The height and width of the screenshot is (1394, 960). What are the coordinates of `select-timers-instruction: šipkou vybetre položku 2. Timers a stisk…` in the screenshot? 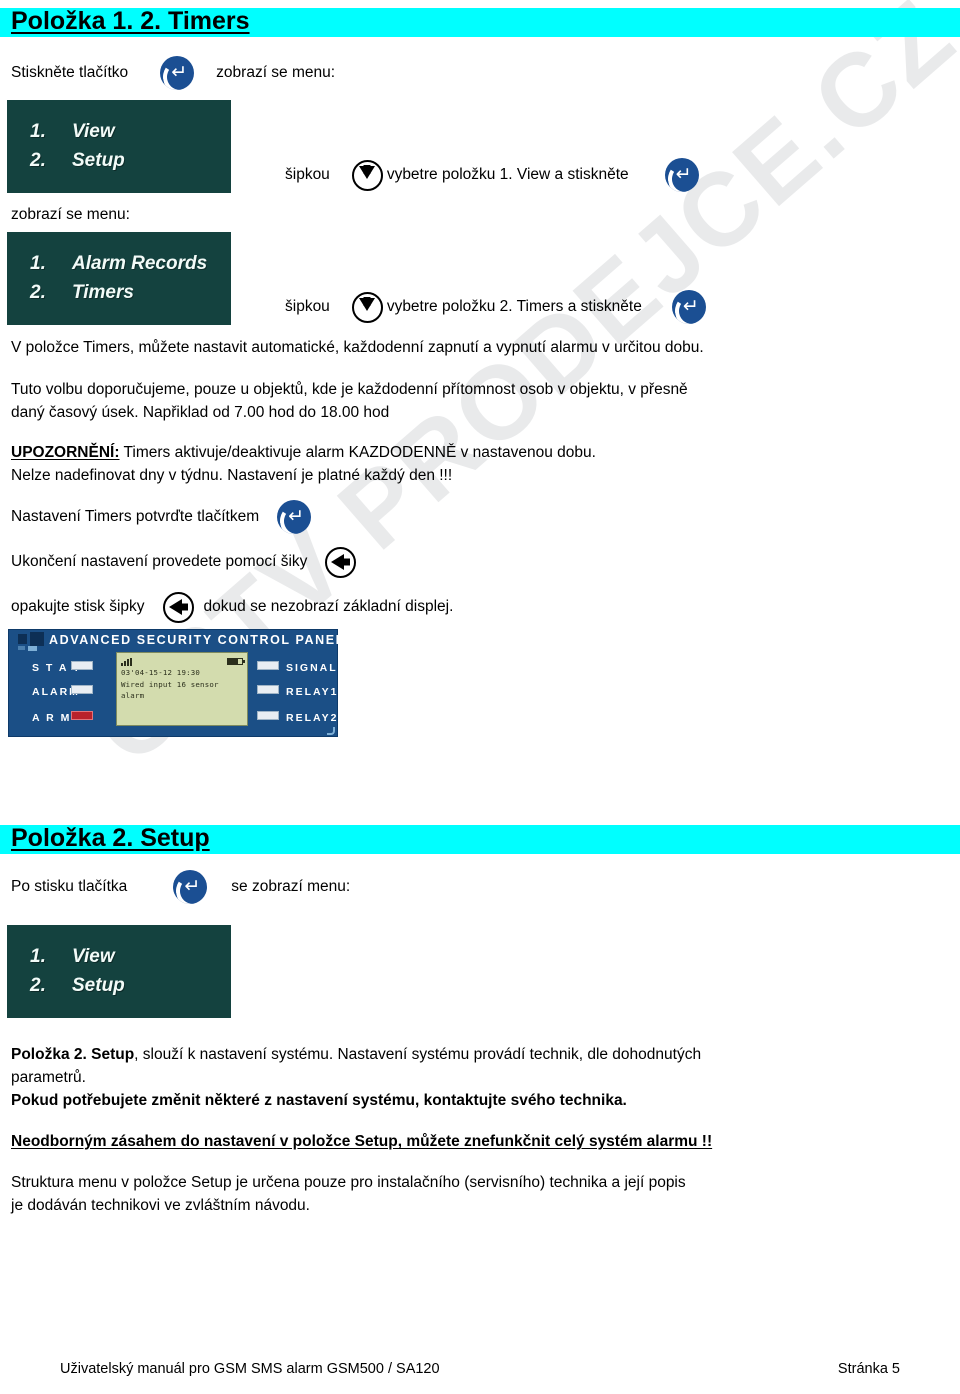 It's located at (490, 307).